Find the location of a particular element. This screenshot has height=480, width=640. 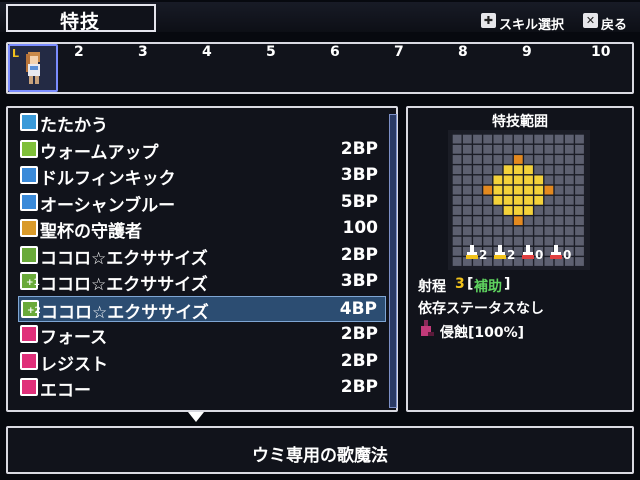

grail-icon is located at coordinates (29, 228).